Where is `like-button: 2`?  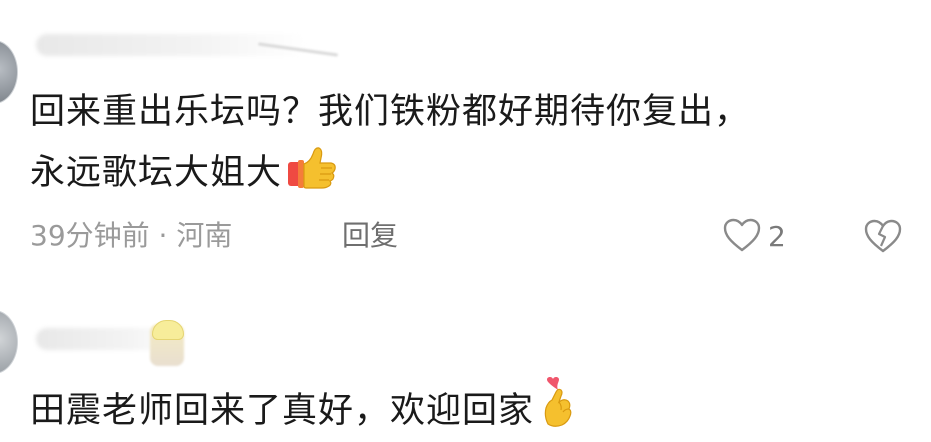
like-button: 2 is located at coordinates (754, 237).